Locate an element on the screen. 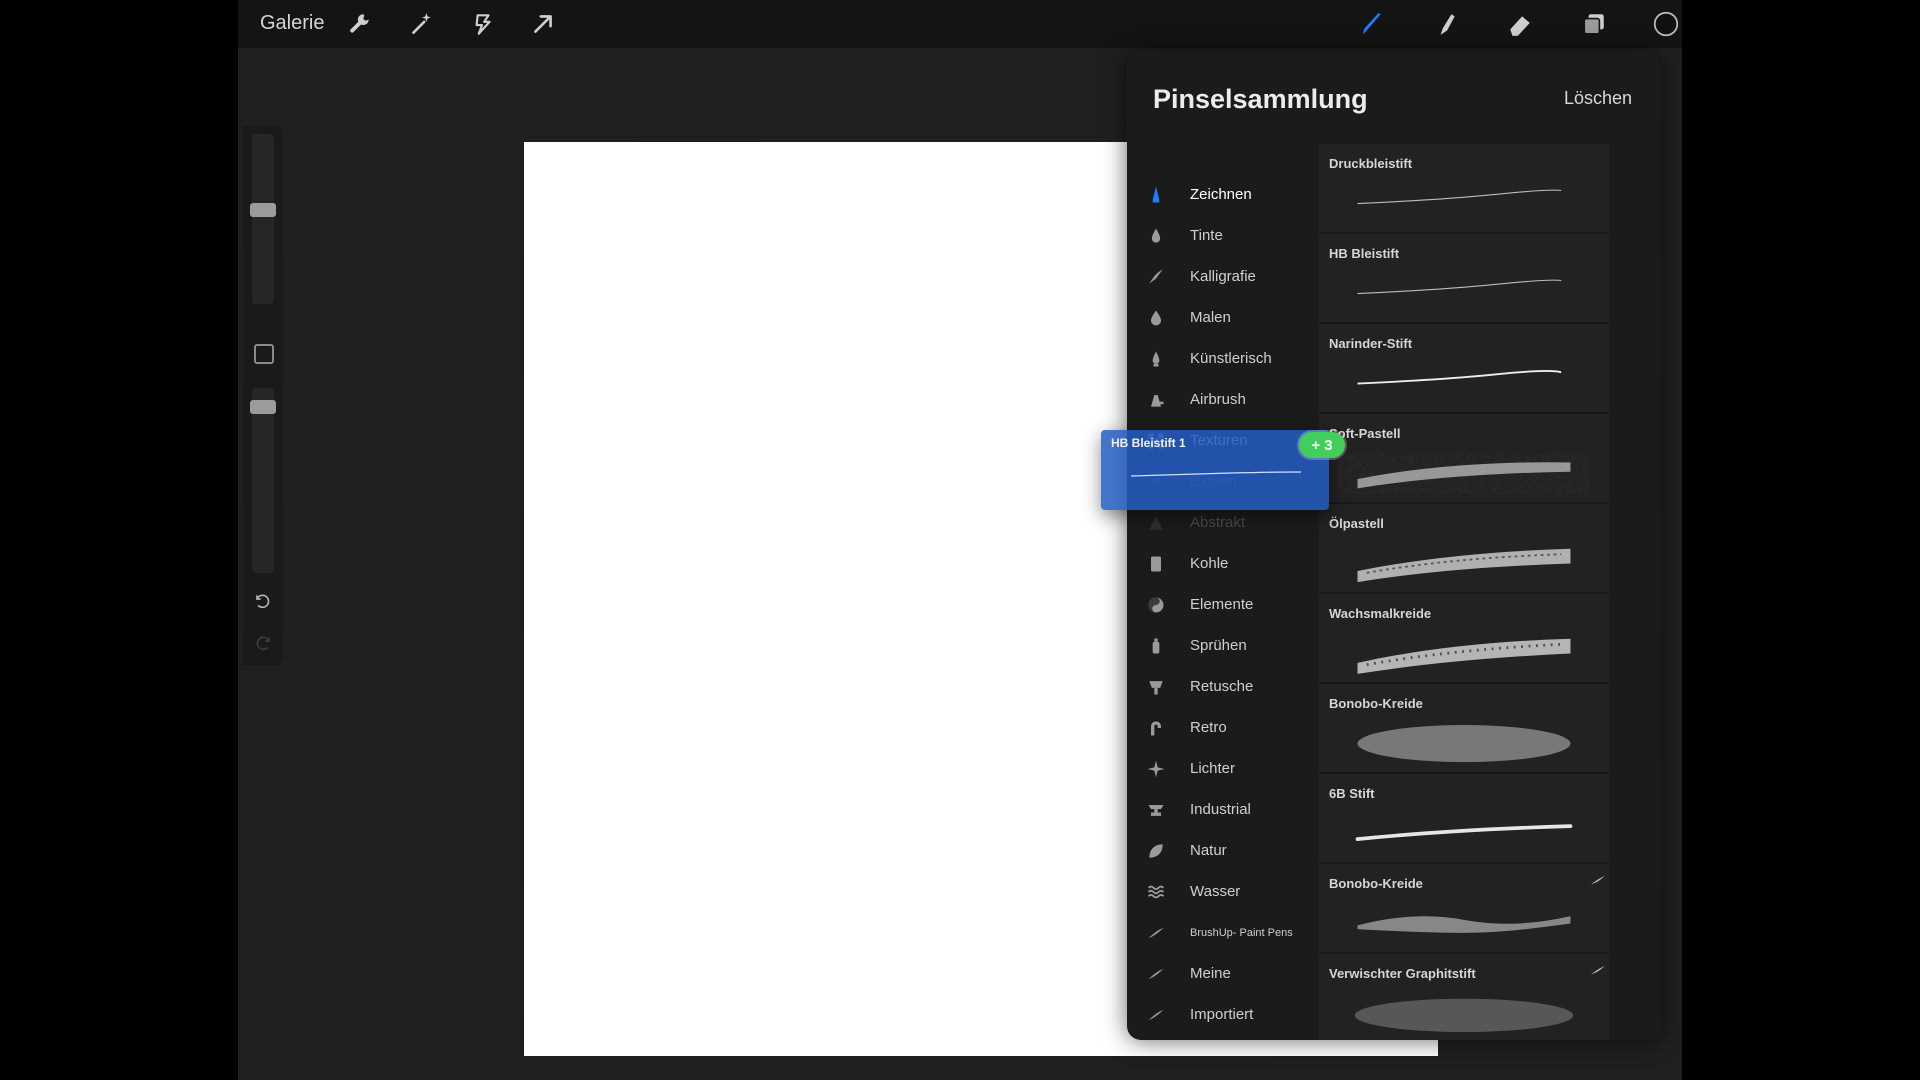 Image resolution: width=1920 pixels, height=1080 pixels. brush-set-item: Kalligrafie is located at coordinates (1218, 276).